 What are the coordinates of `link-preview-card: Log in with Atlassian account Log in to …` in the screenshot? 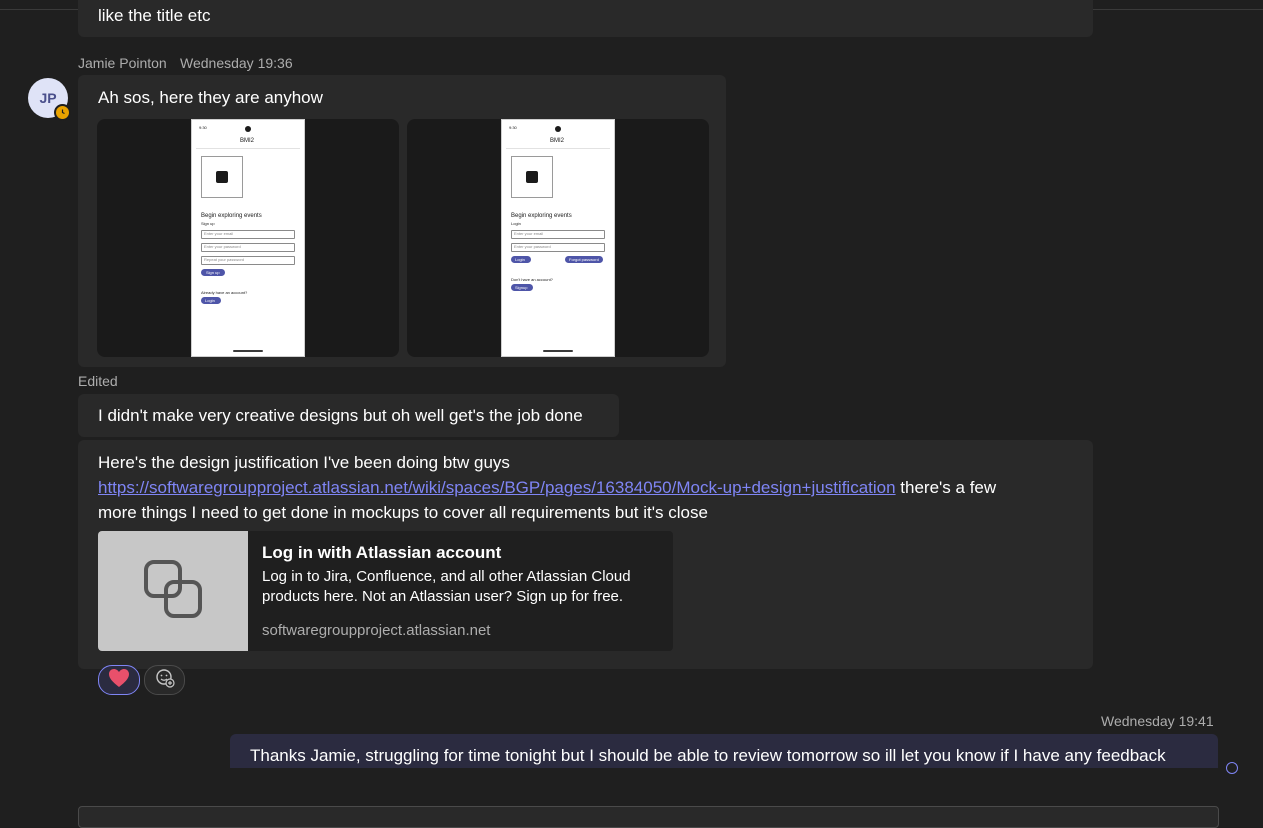 It's located at (385, 591).